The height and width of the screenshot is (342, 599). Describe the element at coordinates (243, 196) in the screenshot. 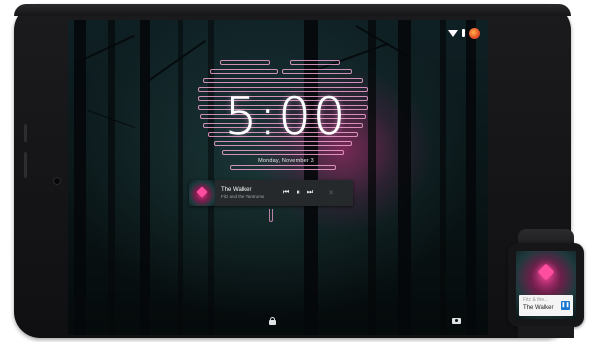

I see `track-artist: Fitz and the Tantrums` at that location.